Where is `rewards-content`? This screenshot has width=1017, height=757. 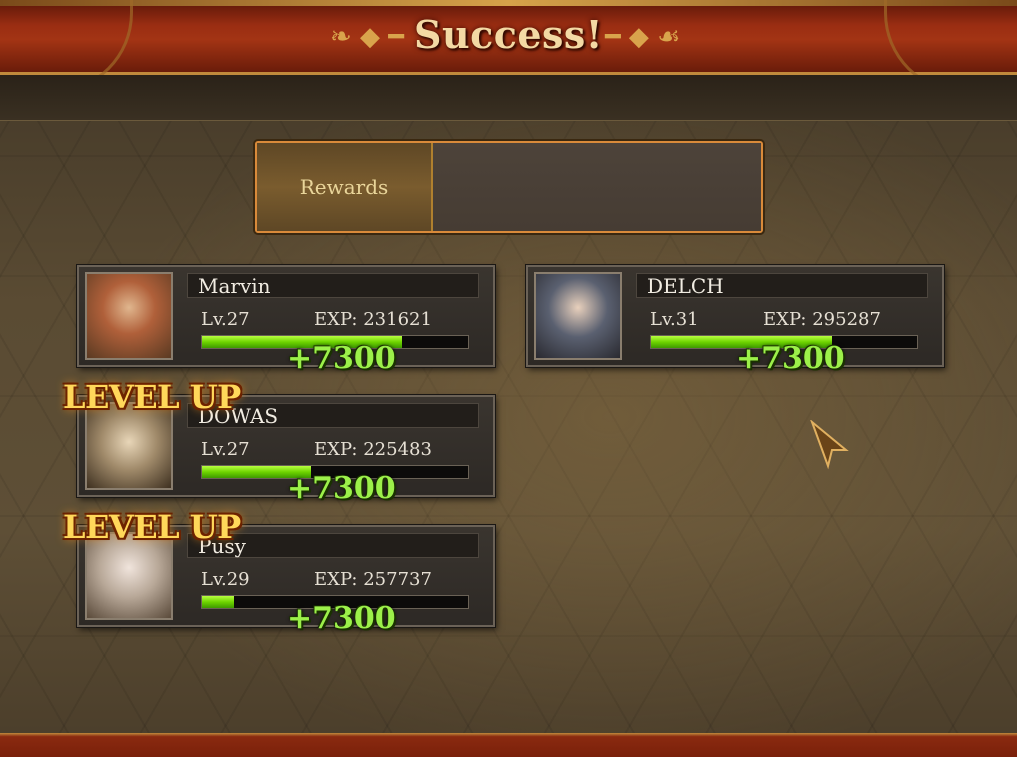
rewards-content is located at coordinates (597, 187).